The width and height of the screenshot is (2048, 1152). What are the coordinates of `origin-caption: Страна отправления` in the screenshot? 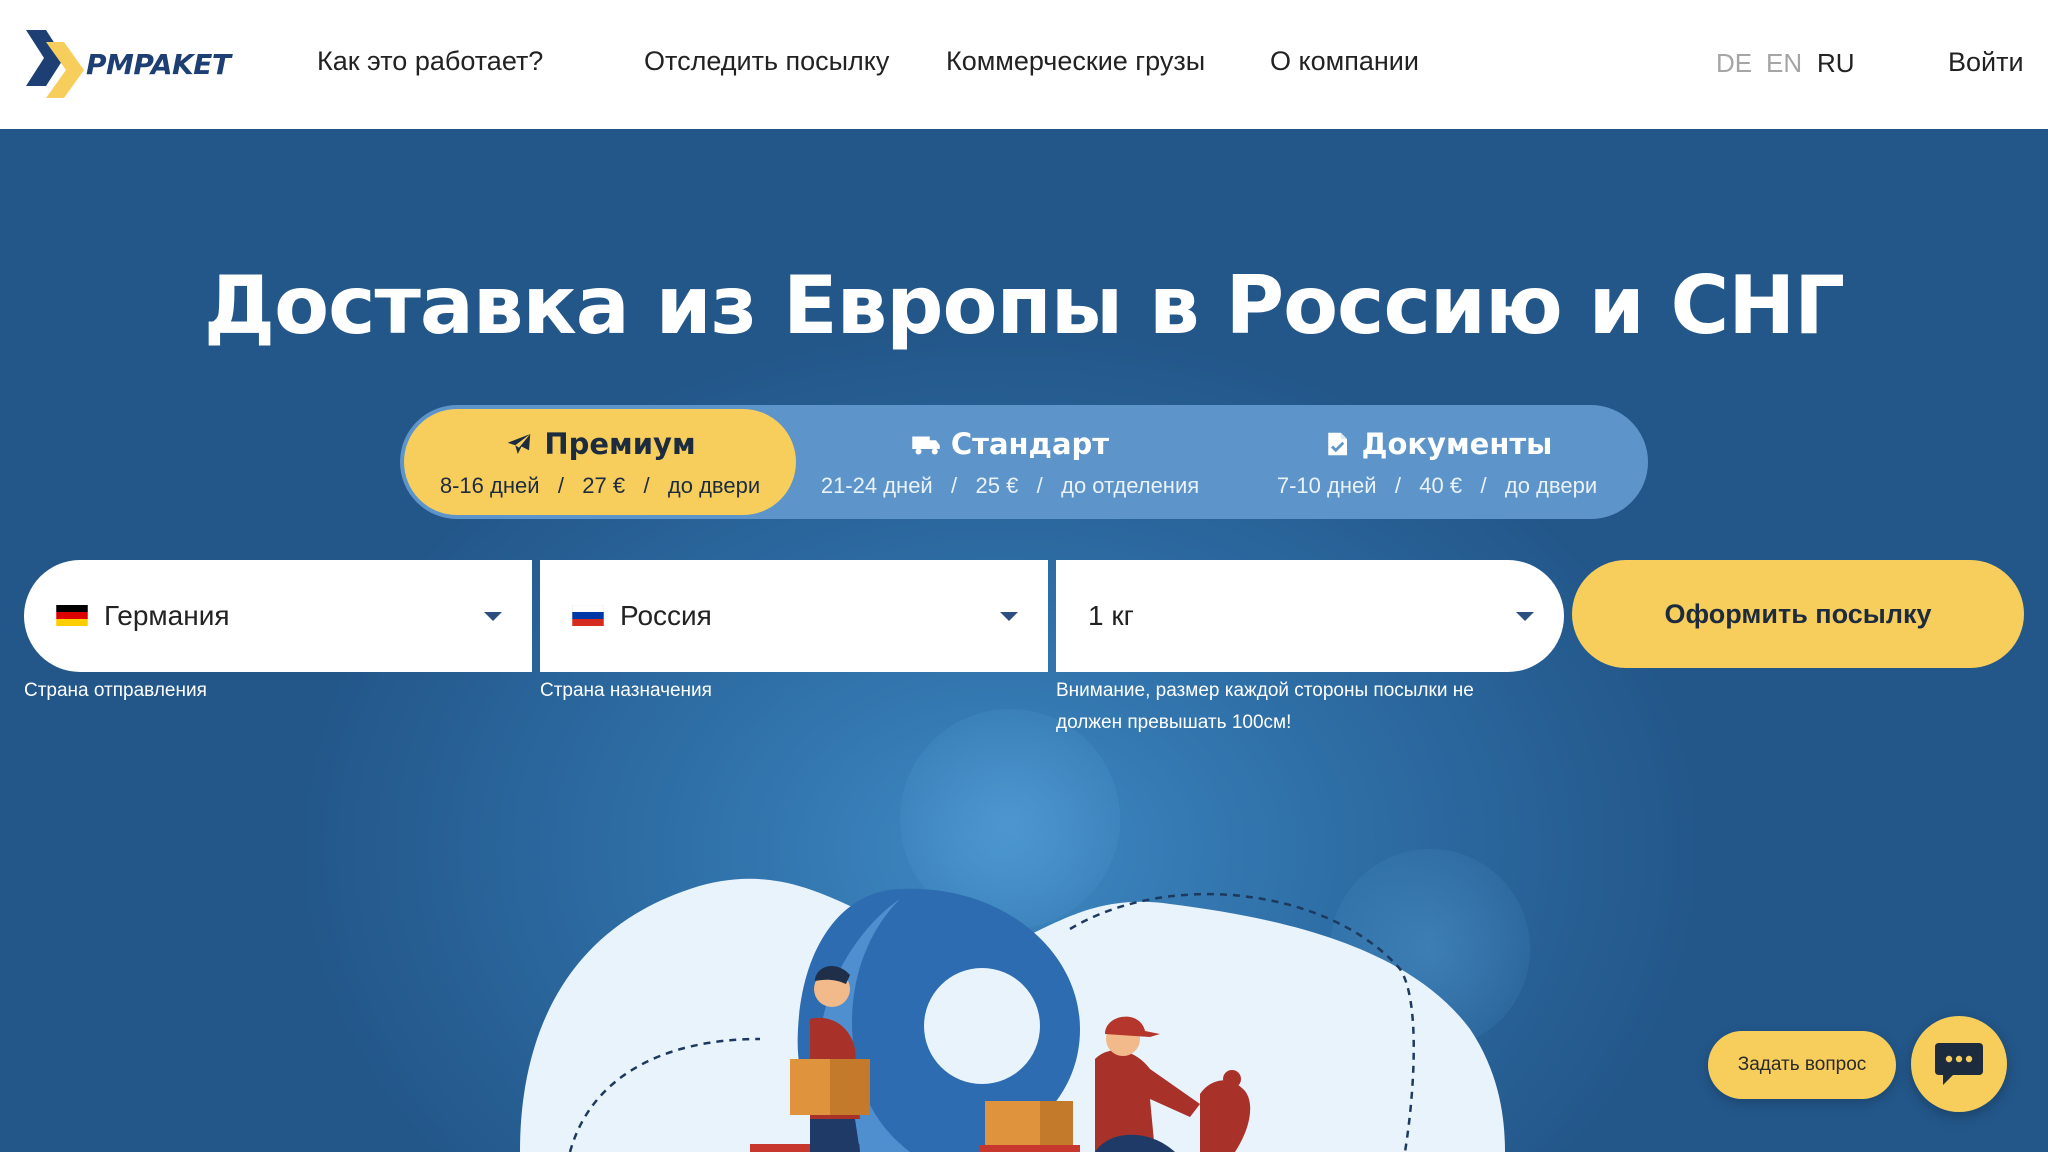 It's located at (115, 690).